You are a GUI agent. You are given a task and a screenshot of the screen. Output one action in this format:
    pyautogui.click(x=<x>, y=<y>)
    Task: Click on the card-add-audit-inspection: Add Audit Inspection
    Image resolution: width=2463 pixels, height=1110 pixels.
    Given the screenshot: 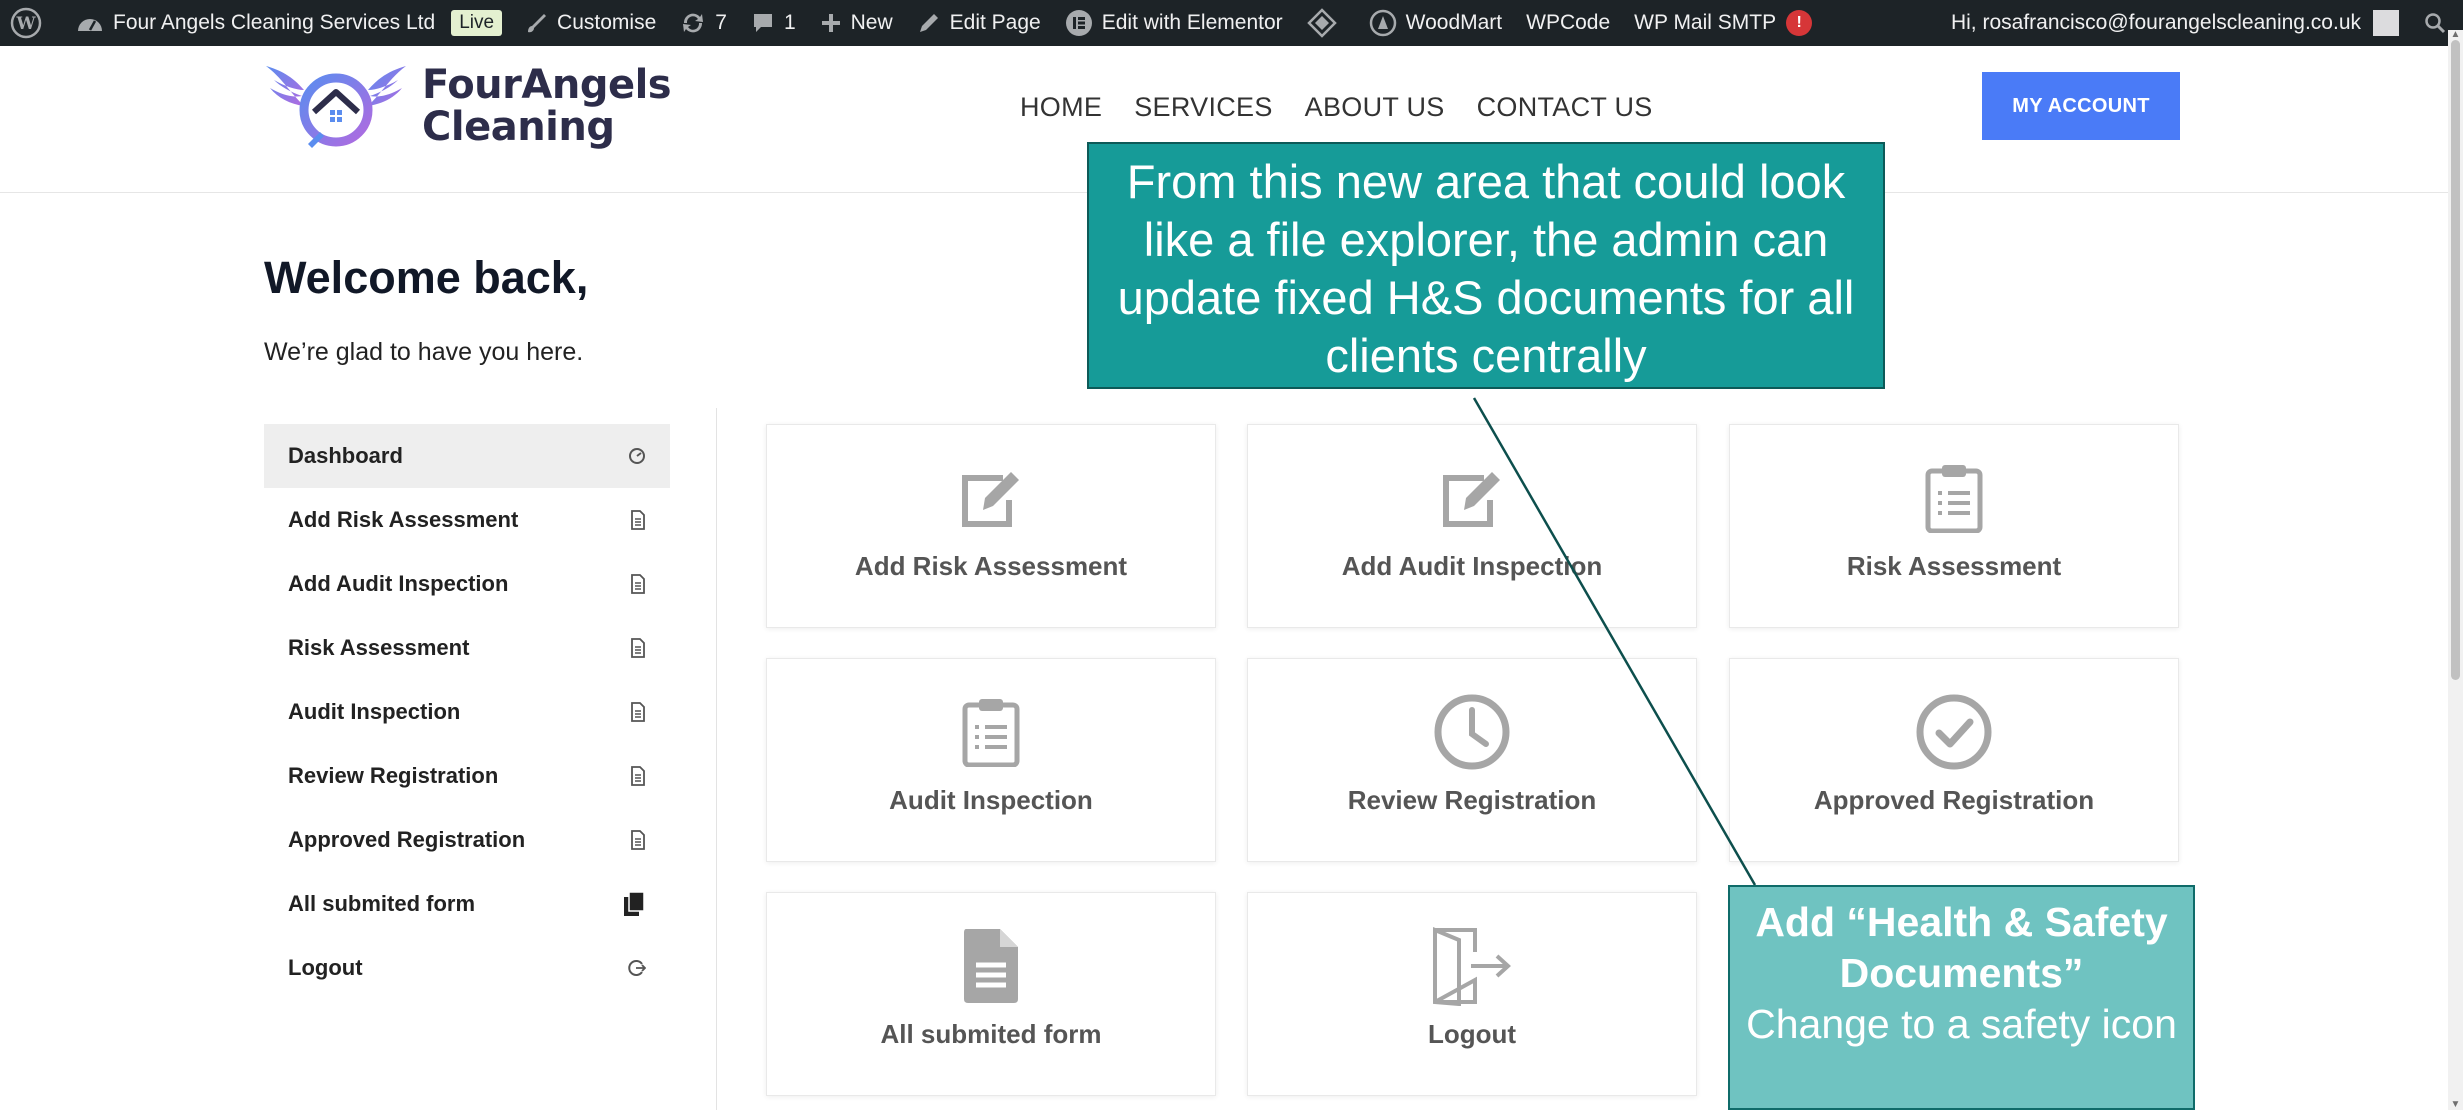 What is the action you would take?
    pyautogui.click(x=1472, y=526)
    